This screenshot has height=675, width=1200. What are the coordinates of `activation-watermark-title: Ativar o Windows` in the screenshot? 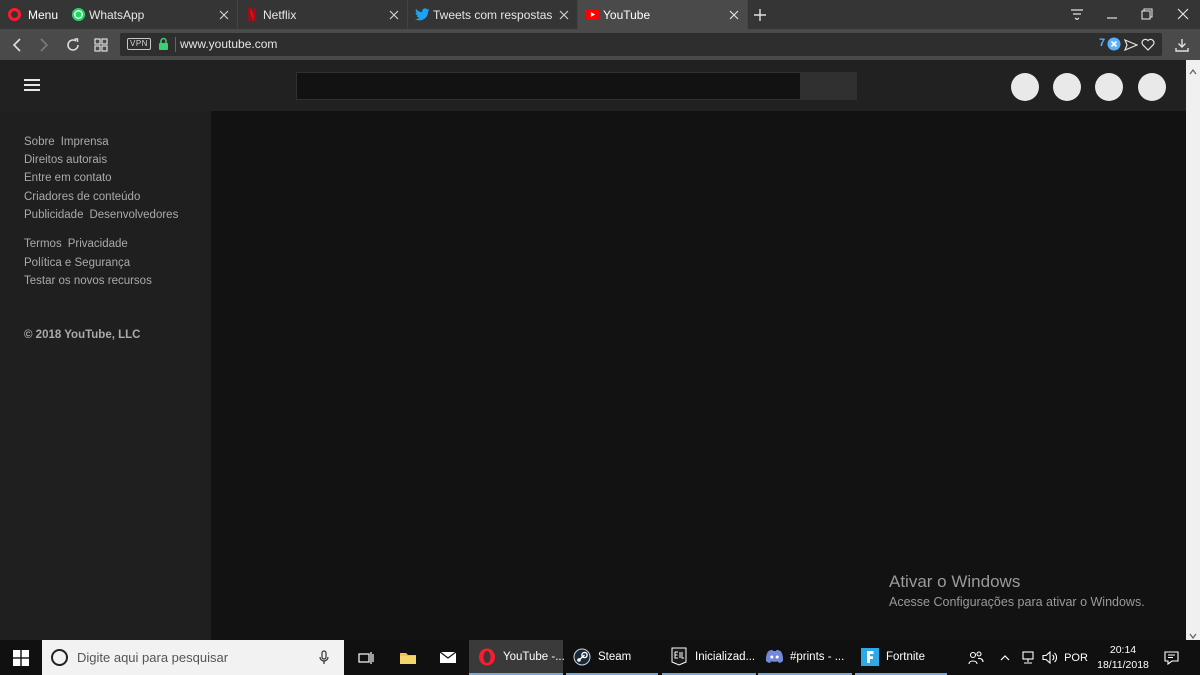 It's located at (955, 581).